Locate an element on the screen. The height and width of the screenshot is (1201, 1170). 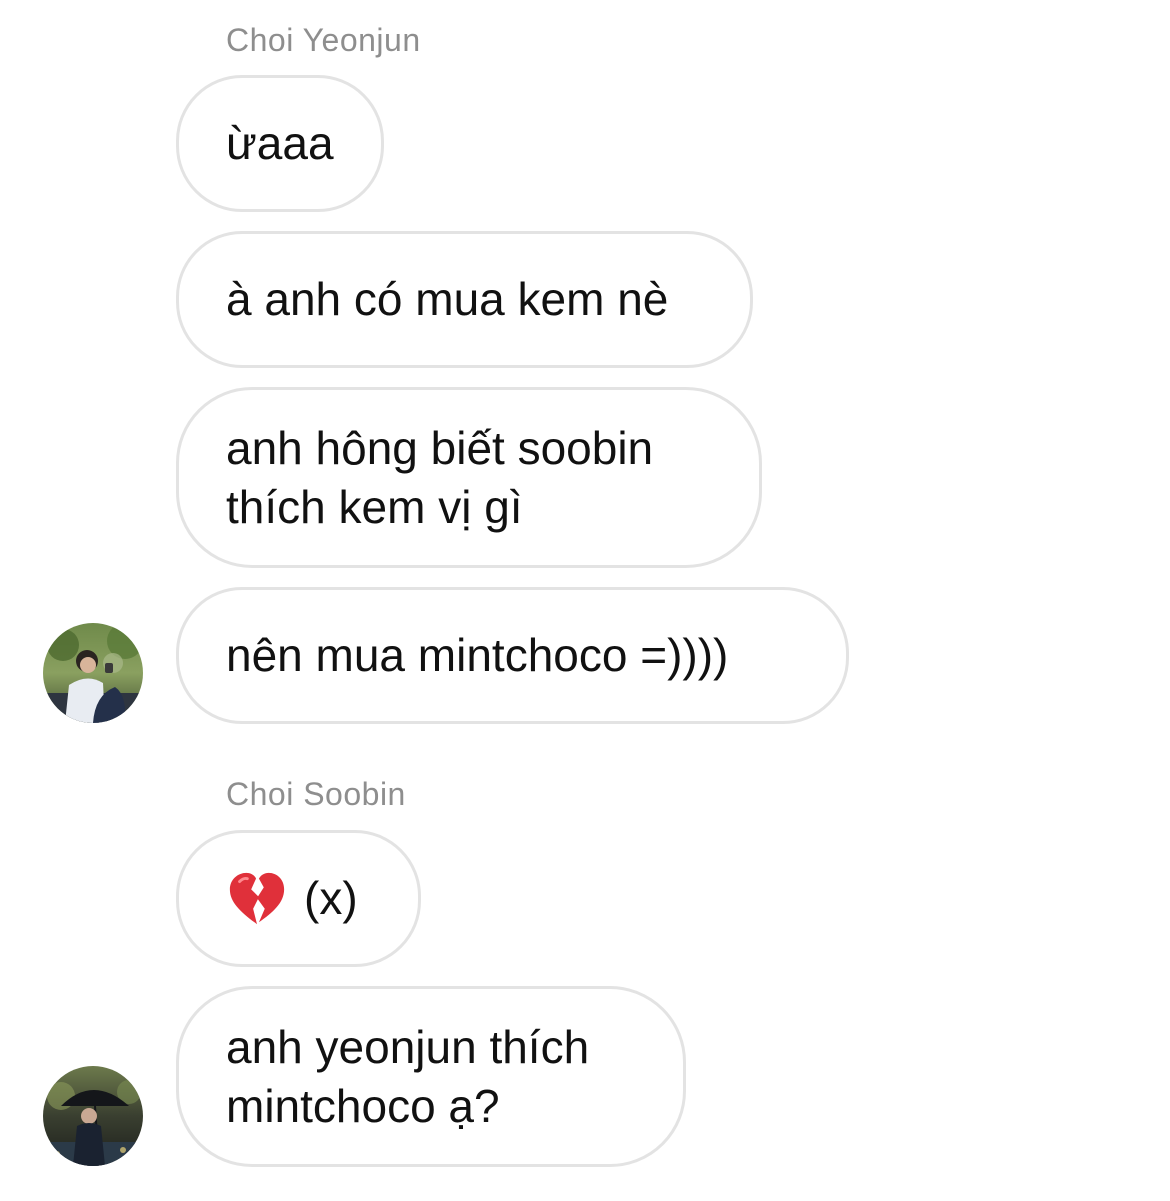
message-bubble: à anh có mua kem nè is located at coordinates (464, 299).